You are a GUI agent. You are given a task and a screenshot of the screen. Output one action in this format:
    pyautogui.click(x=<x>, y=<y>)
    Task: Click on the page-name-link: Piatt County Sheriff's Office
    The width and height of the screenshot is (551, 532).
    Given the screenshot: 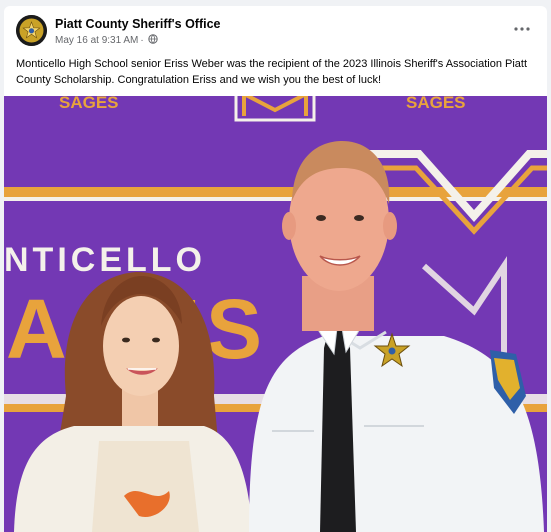 What is the action you would take?
    pyautogui.click(x=138, y=24)
    